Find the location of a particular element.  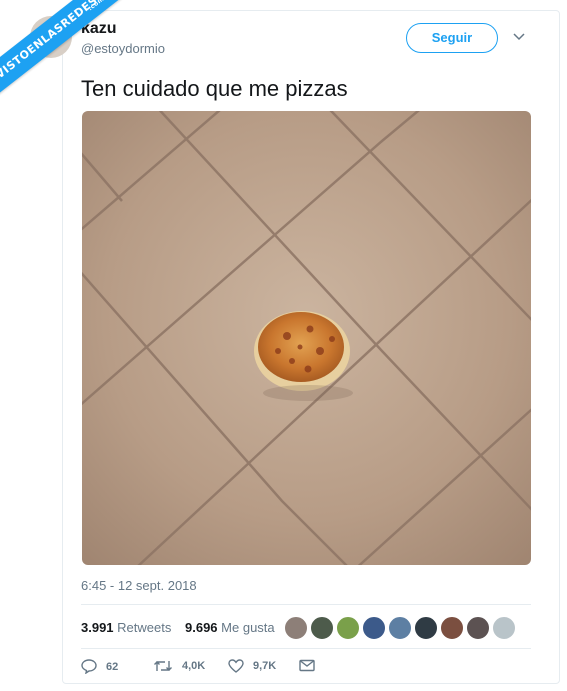

tweet-text: Ten cuidado que me pizzas is located at coordinates (214, 88).